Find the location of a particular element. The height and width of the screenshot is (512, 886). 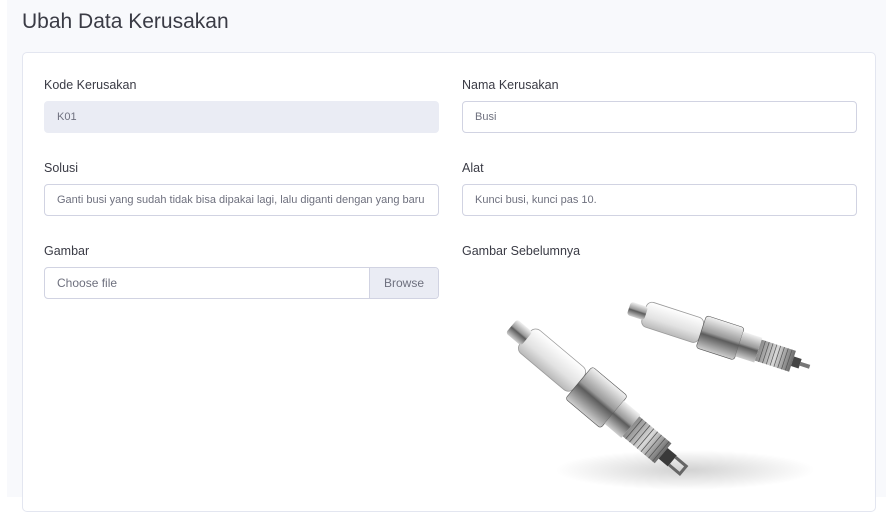

nama-kerusakan-label: Nama Kerusakan is located at coordinates (510, 85).